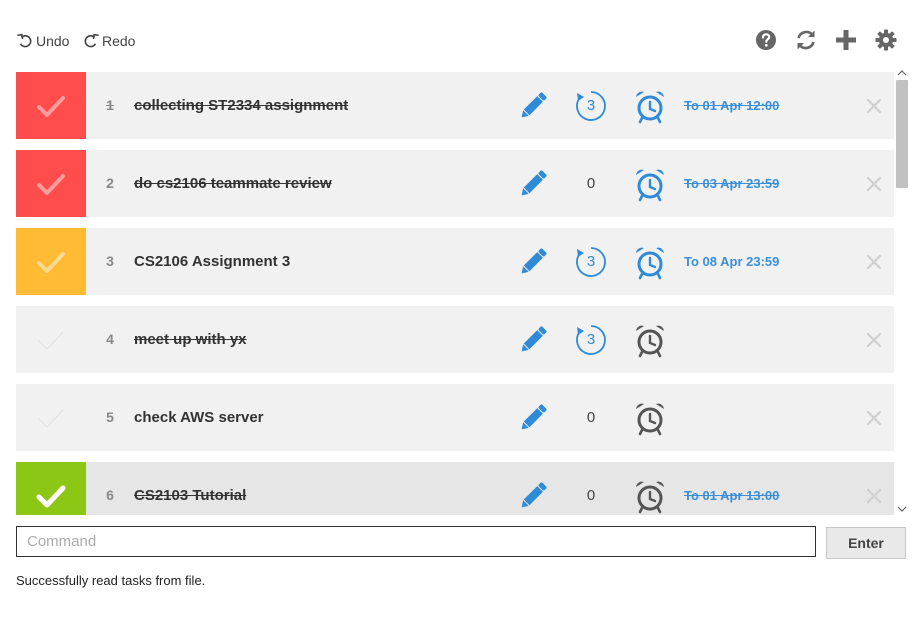 The width and height of the screenshot is (922, 617). Describe the element at coordinates (53, 41) in the screenshot. I see `undo-label: Undo` at that location.